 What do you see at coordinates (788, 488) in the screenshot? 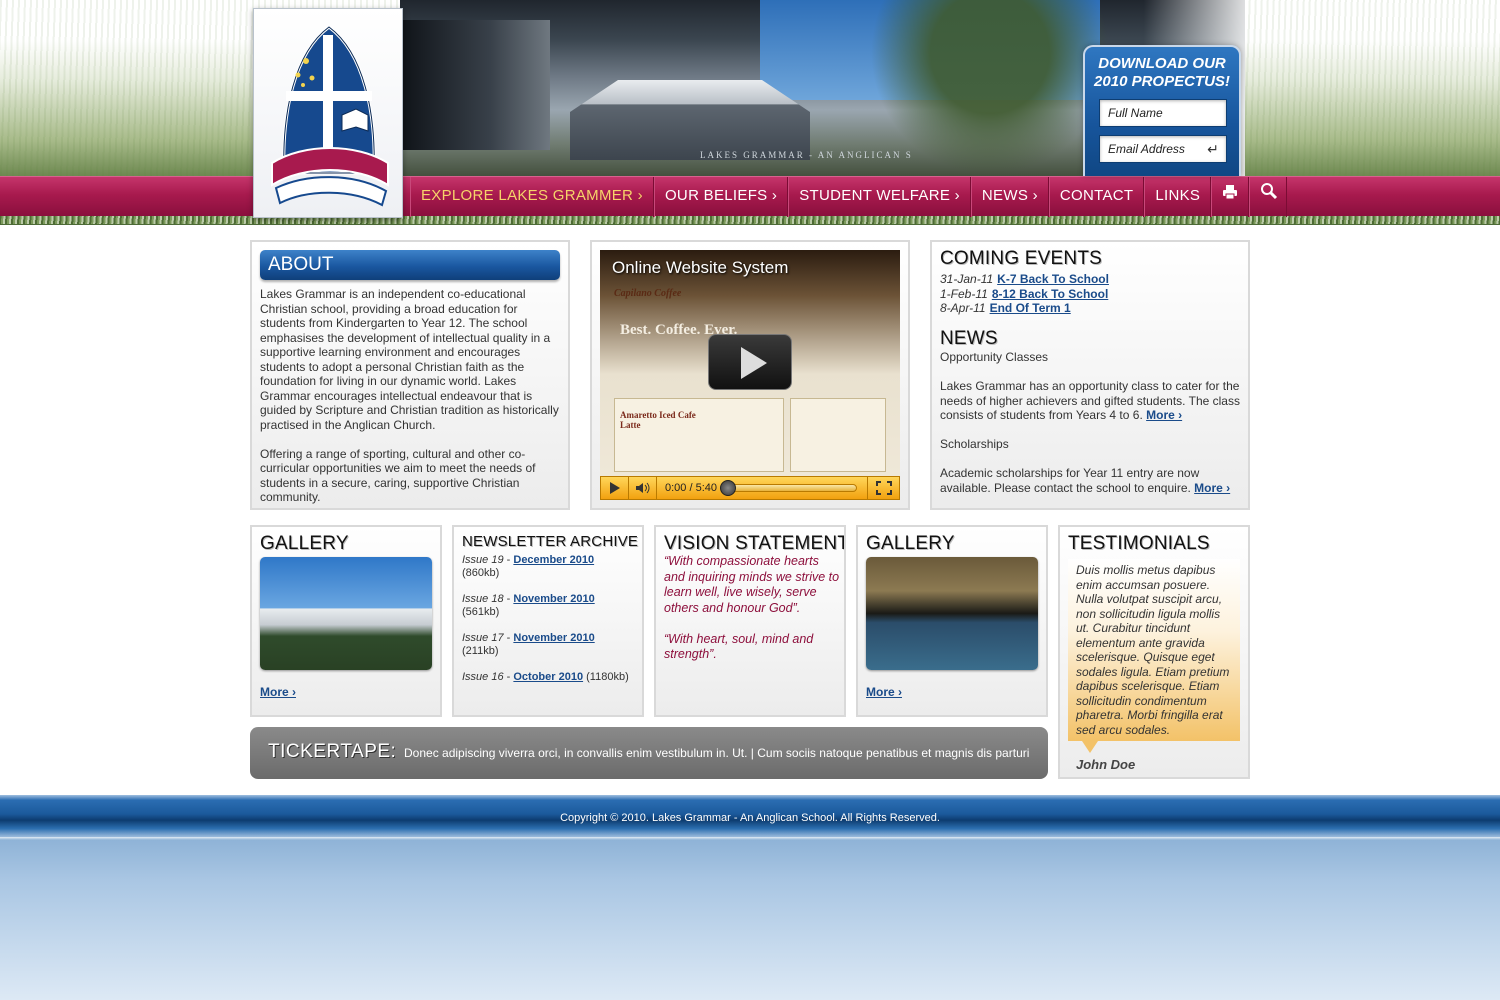
I see `video-progress-track` at bounding box center [788, 488].